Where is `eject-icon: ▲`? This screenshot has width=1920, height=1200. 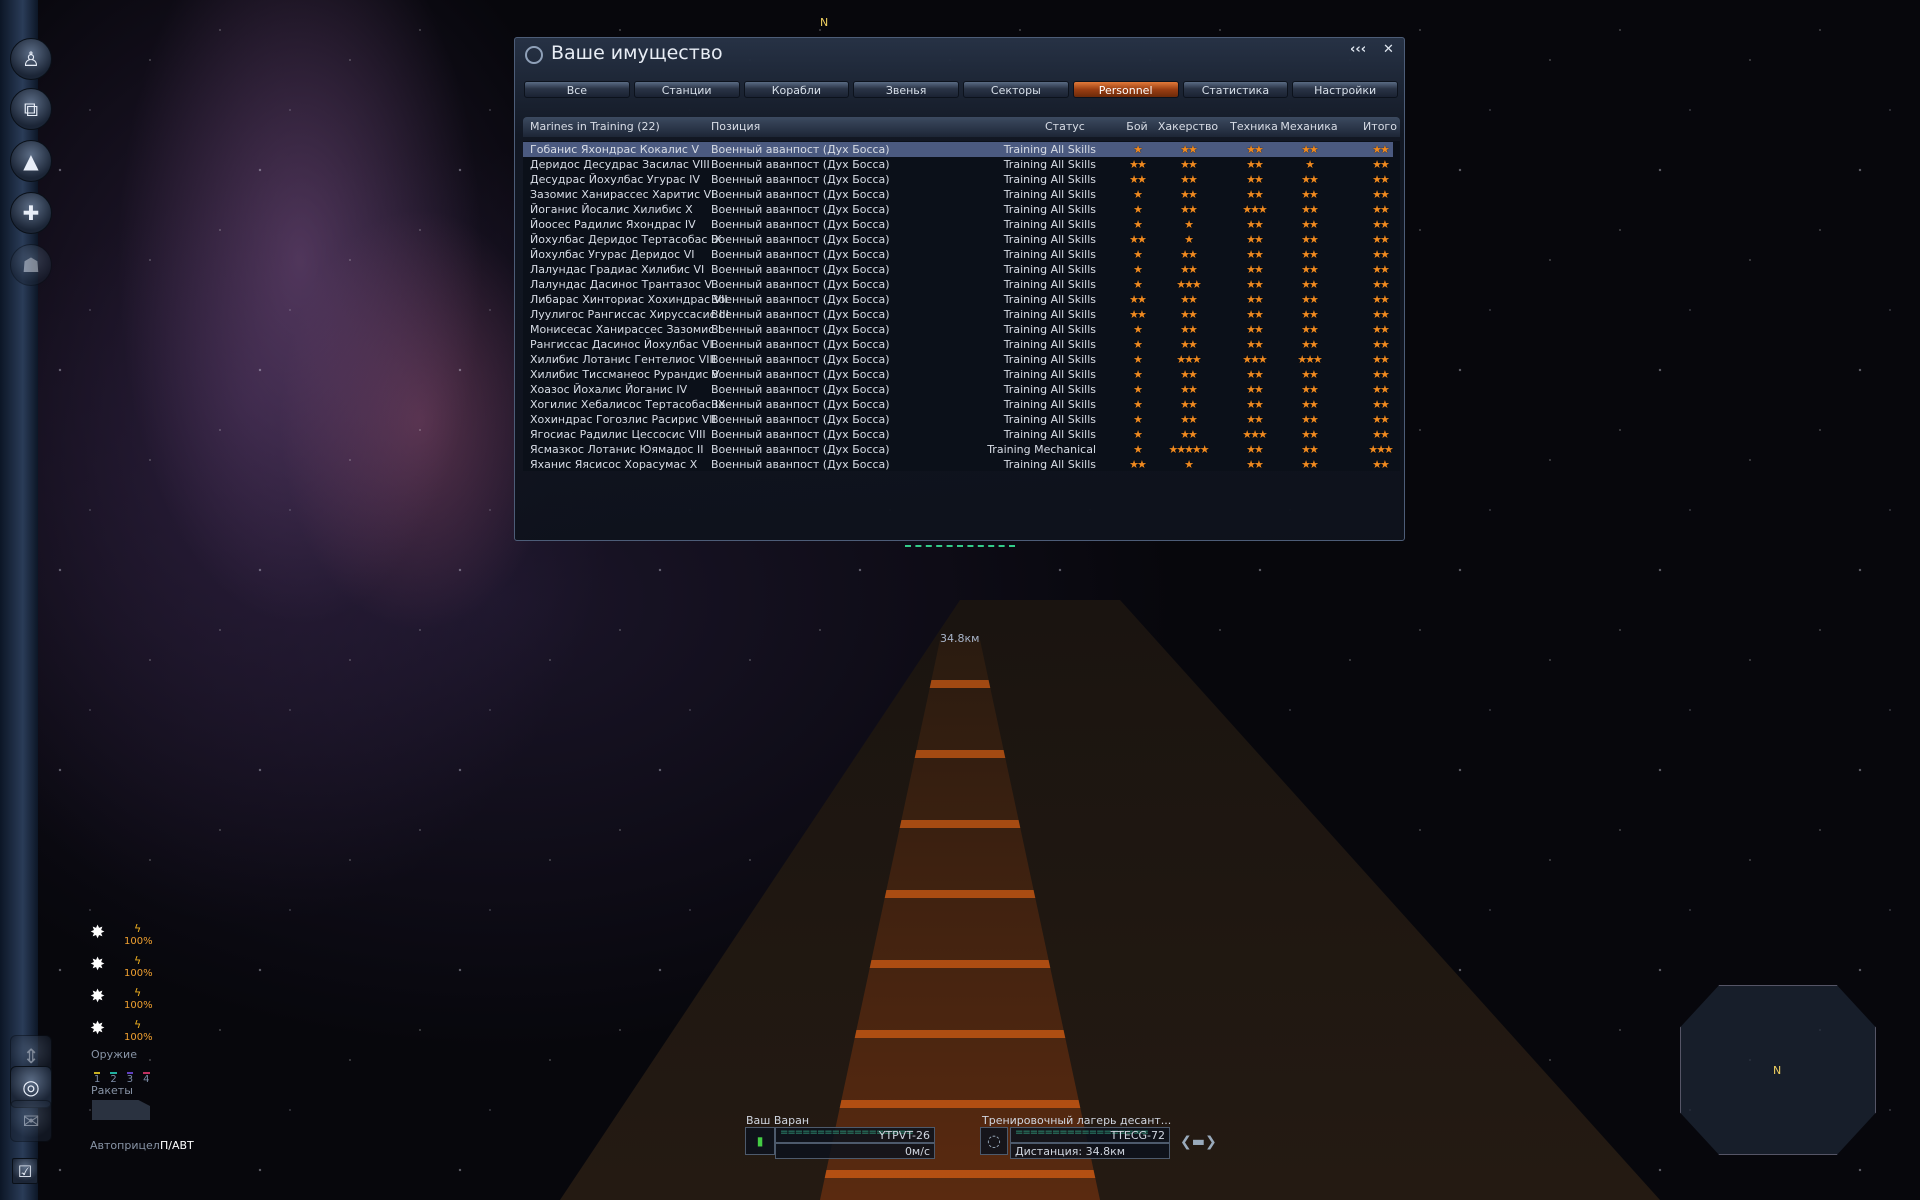
eject-icon: ▲ is located at coordinates (31, 161).